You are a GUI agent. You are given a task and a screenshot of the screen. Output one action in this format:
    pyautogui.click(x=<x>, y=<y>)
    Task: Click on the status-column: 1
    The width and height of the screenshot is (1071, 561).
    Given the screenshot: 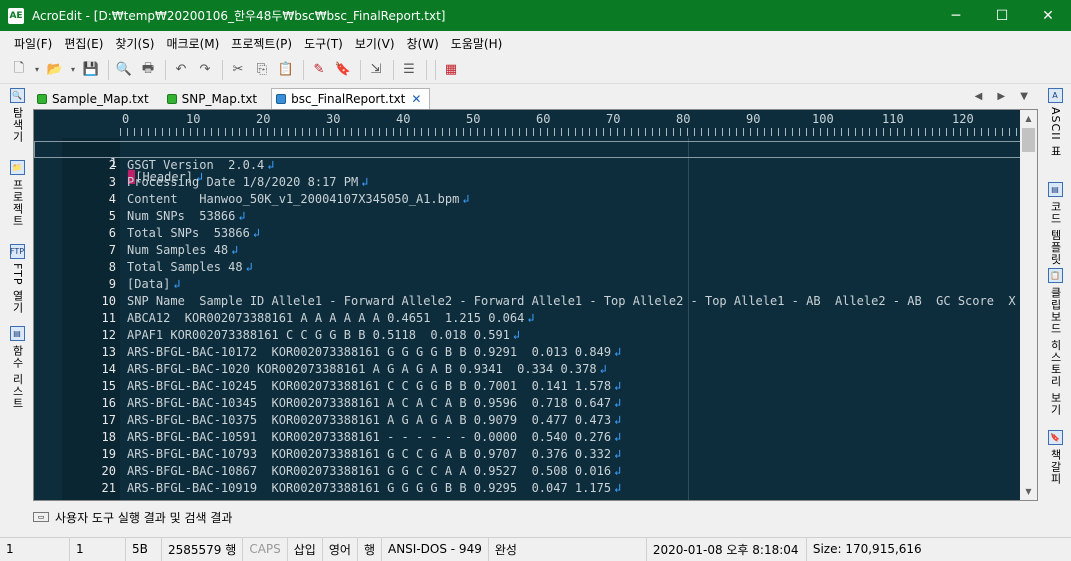 What is the action you would take?
    pyautogui.click(x=98, y=549)
    